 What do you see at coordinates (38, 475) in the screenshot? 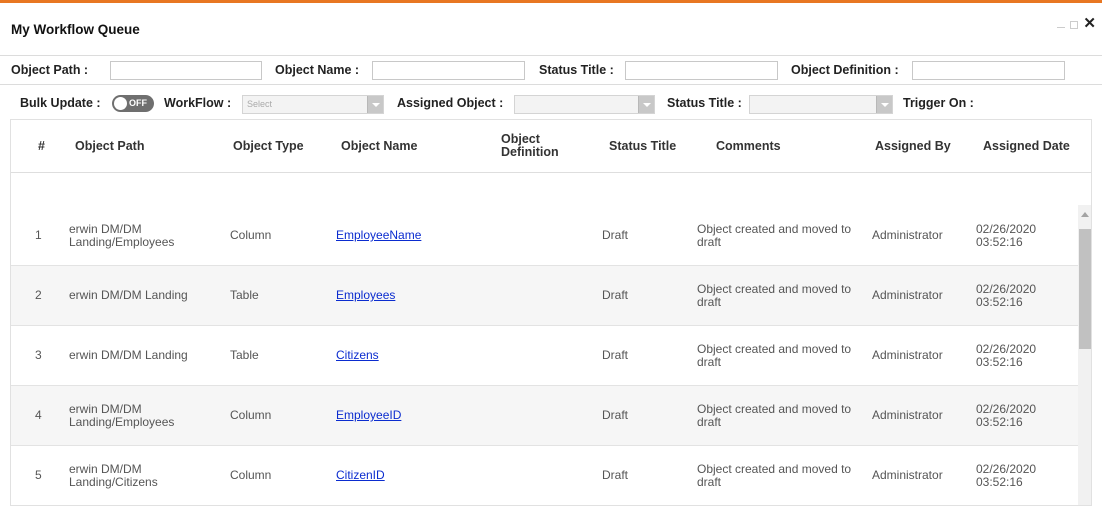
I see `row-number: 5` at bounding box center [38, 475].